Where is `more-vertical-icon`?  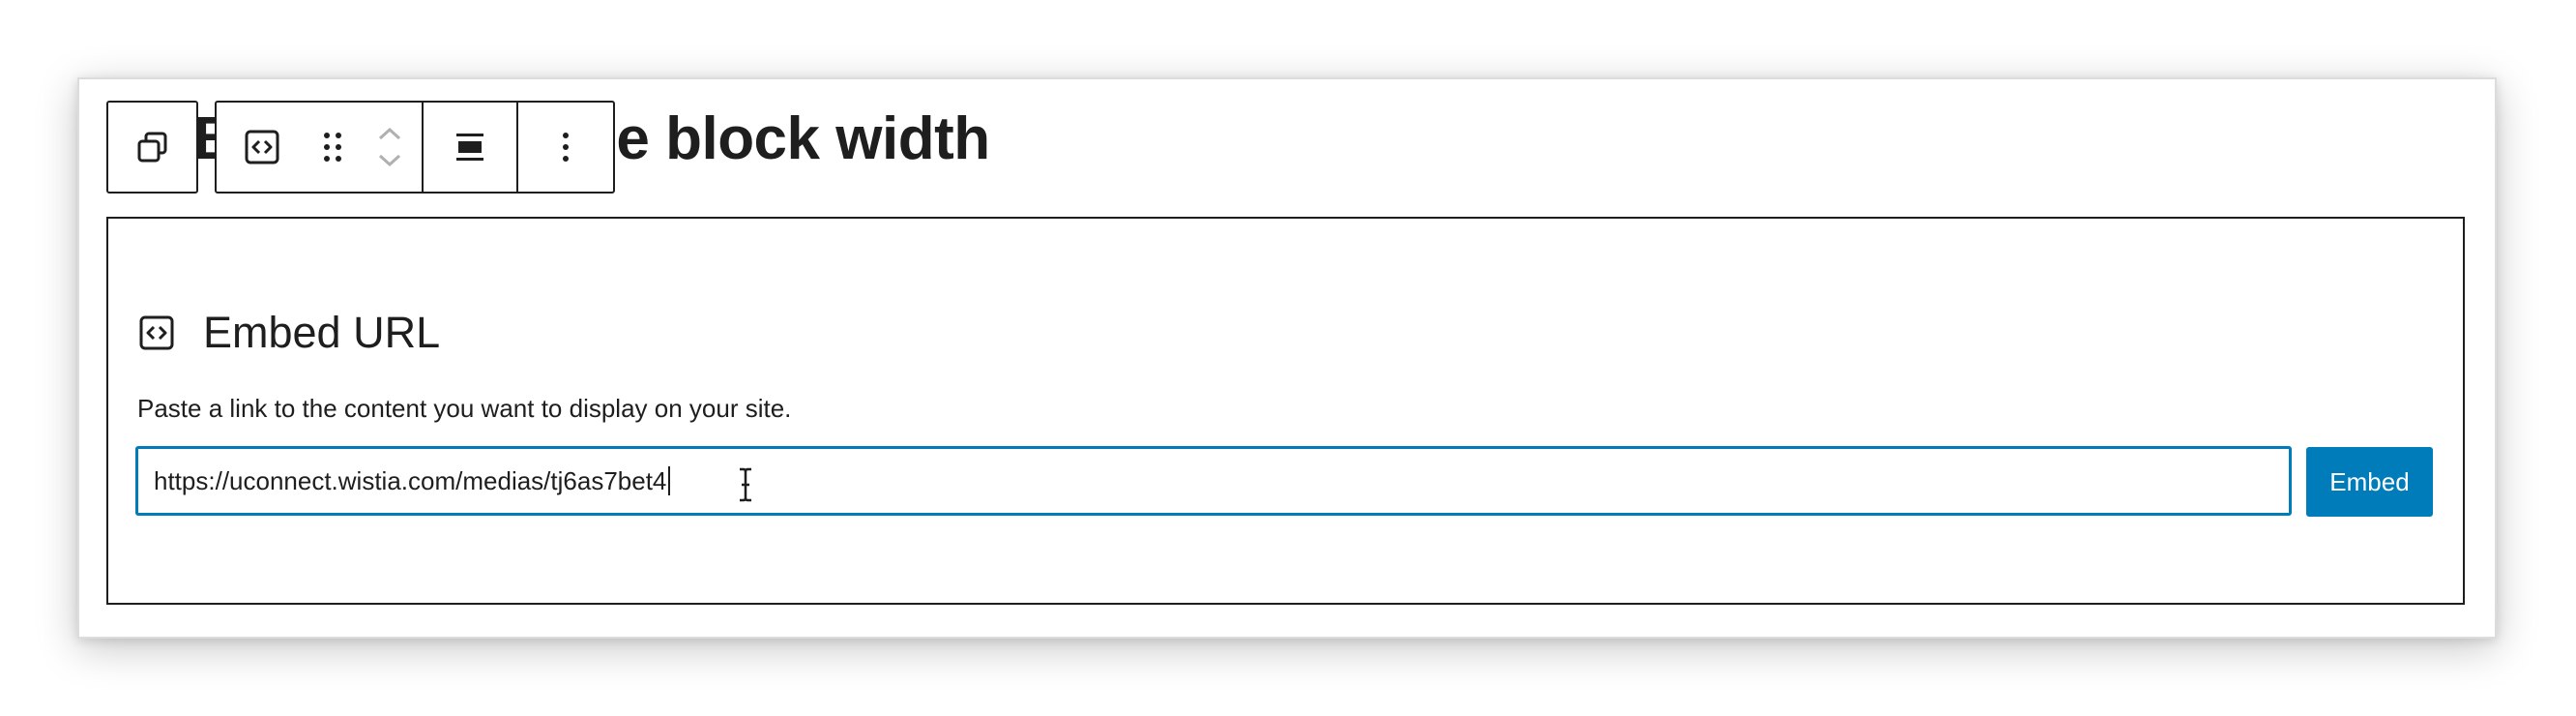
more-vertical-icon is located at coordinates (566, 147).